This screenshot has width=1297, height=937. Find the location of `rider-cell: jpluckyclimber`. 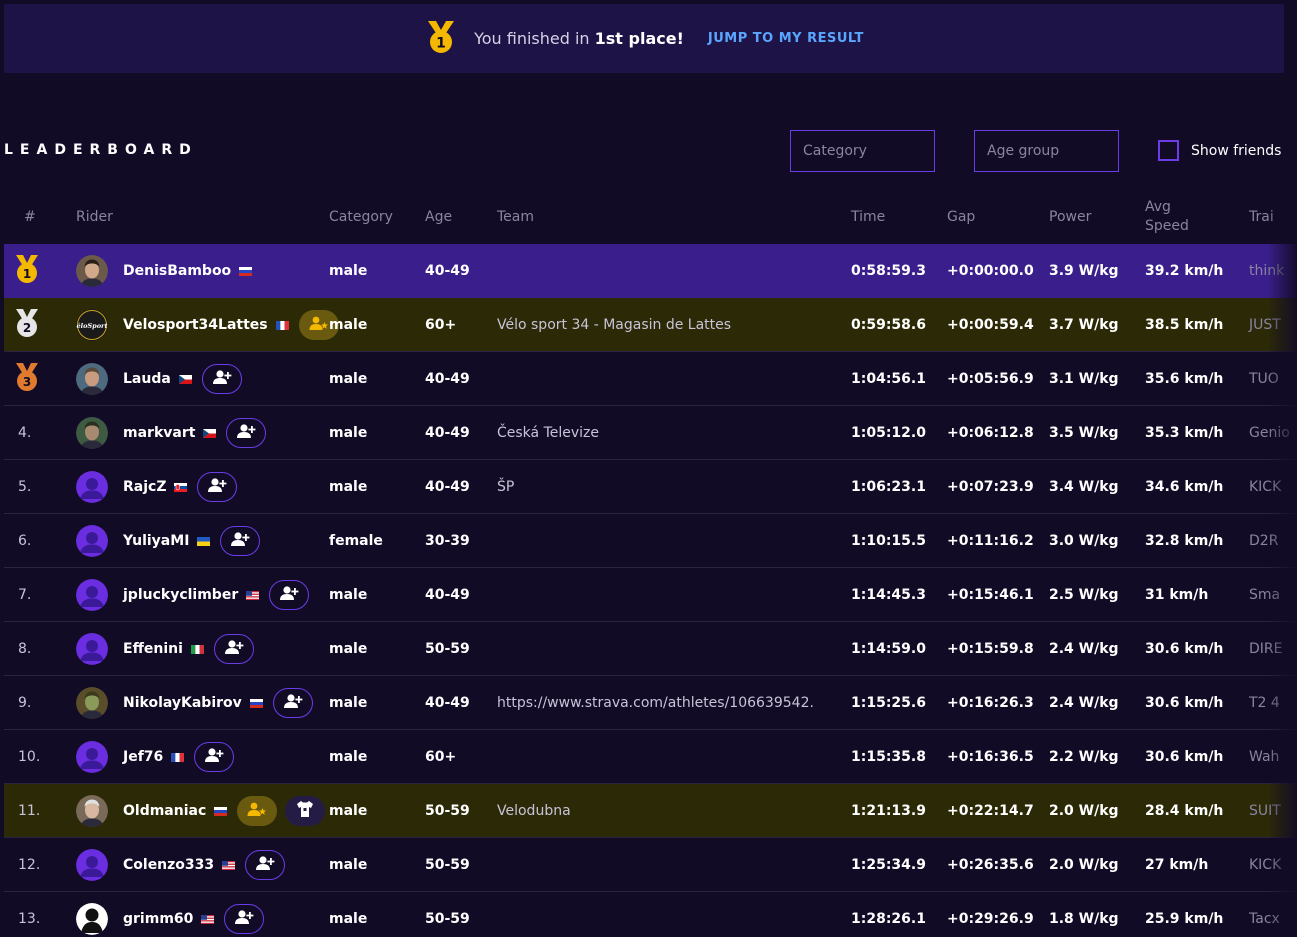

rider-cell: jpluckyclimber is located at coordinates (216, 595).